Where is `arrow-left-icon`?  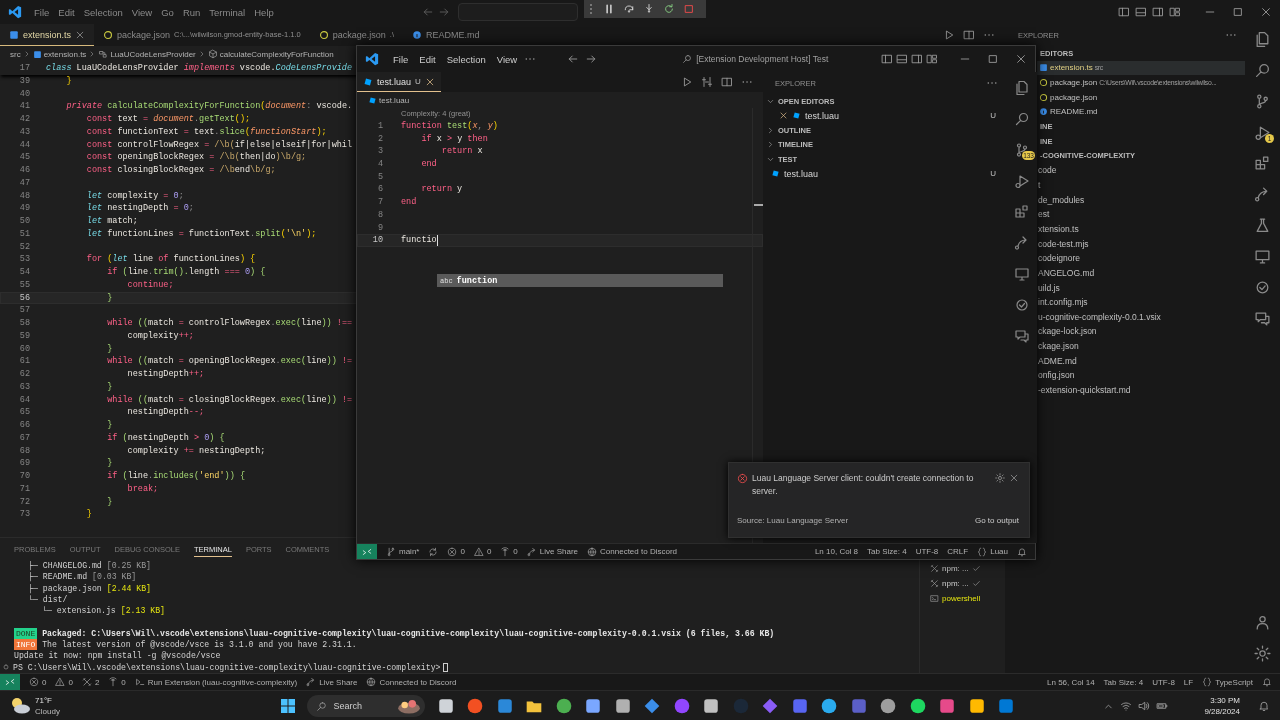
arrow-left-icon is located at coordinates (573, 59).